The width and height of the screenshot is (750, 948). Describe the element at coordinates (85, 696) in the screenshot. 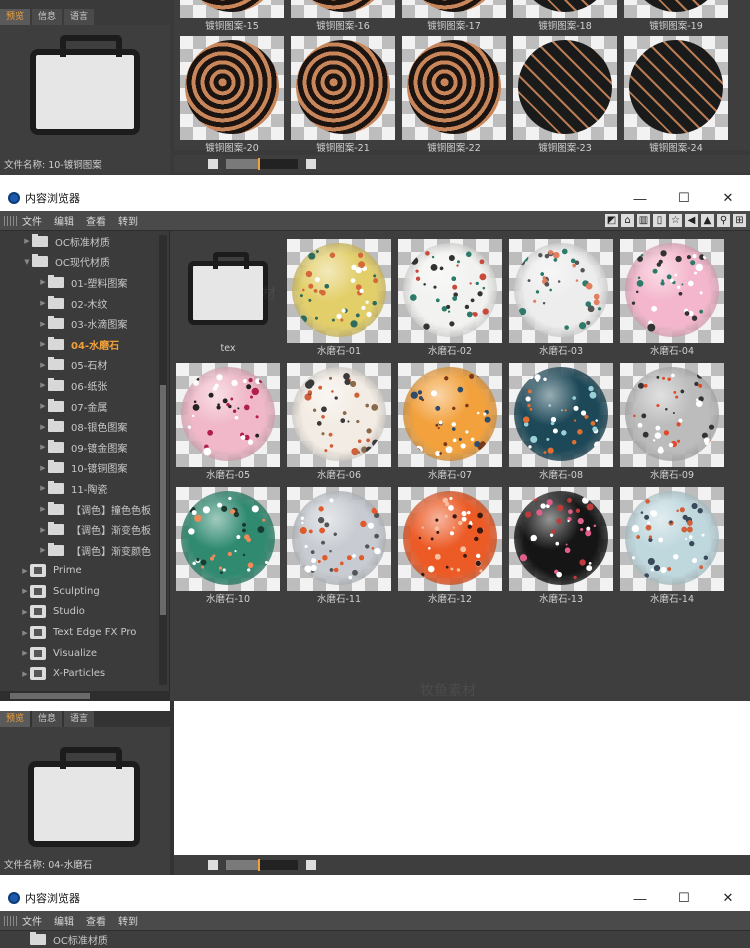

I see `tree-horizontal-scrollbar` at that location.